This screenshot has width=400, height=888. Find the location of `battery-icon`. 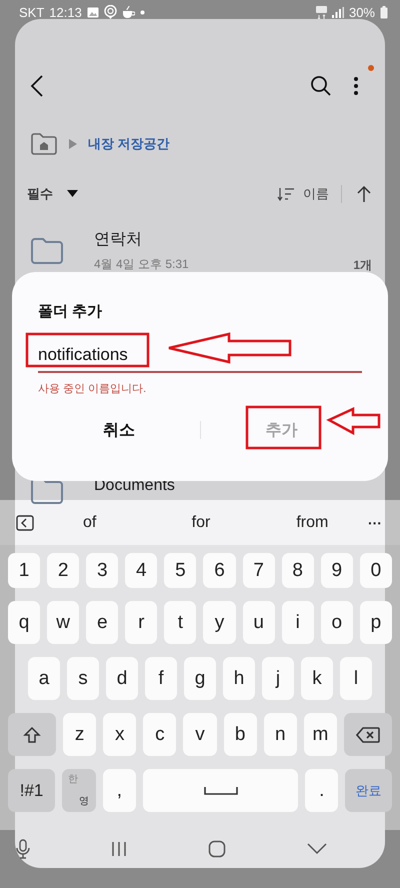

battery-icon is located at coordinates (384, 12).